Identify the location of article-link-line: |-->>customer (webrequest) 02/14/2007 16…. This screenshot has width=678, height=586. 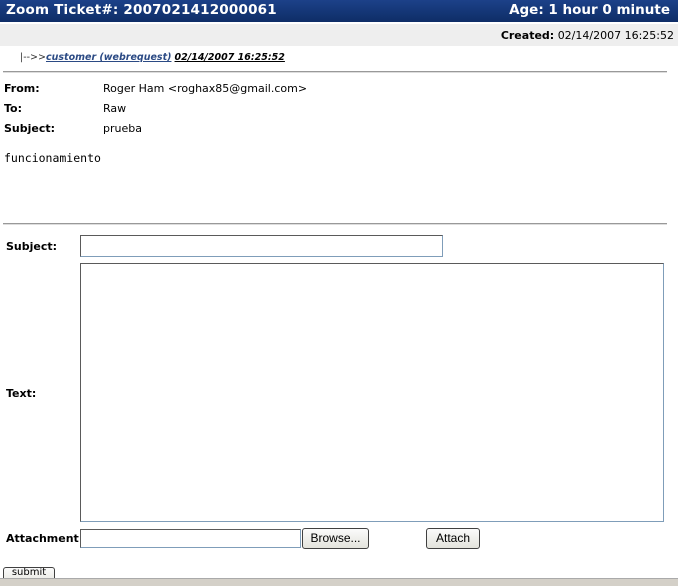
(152, 57).